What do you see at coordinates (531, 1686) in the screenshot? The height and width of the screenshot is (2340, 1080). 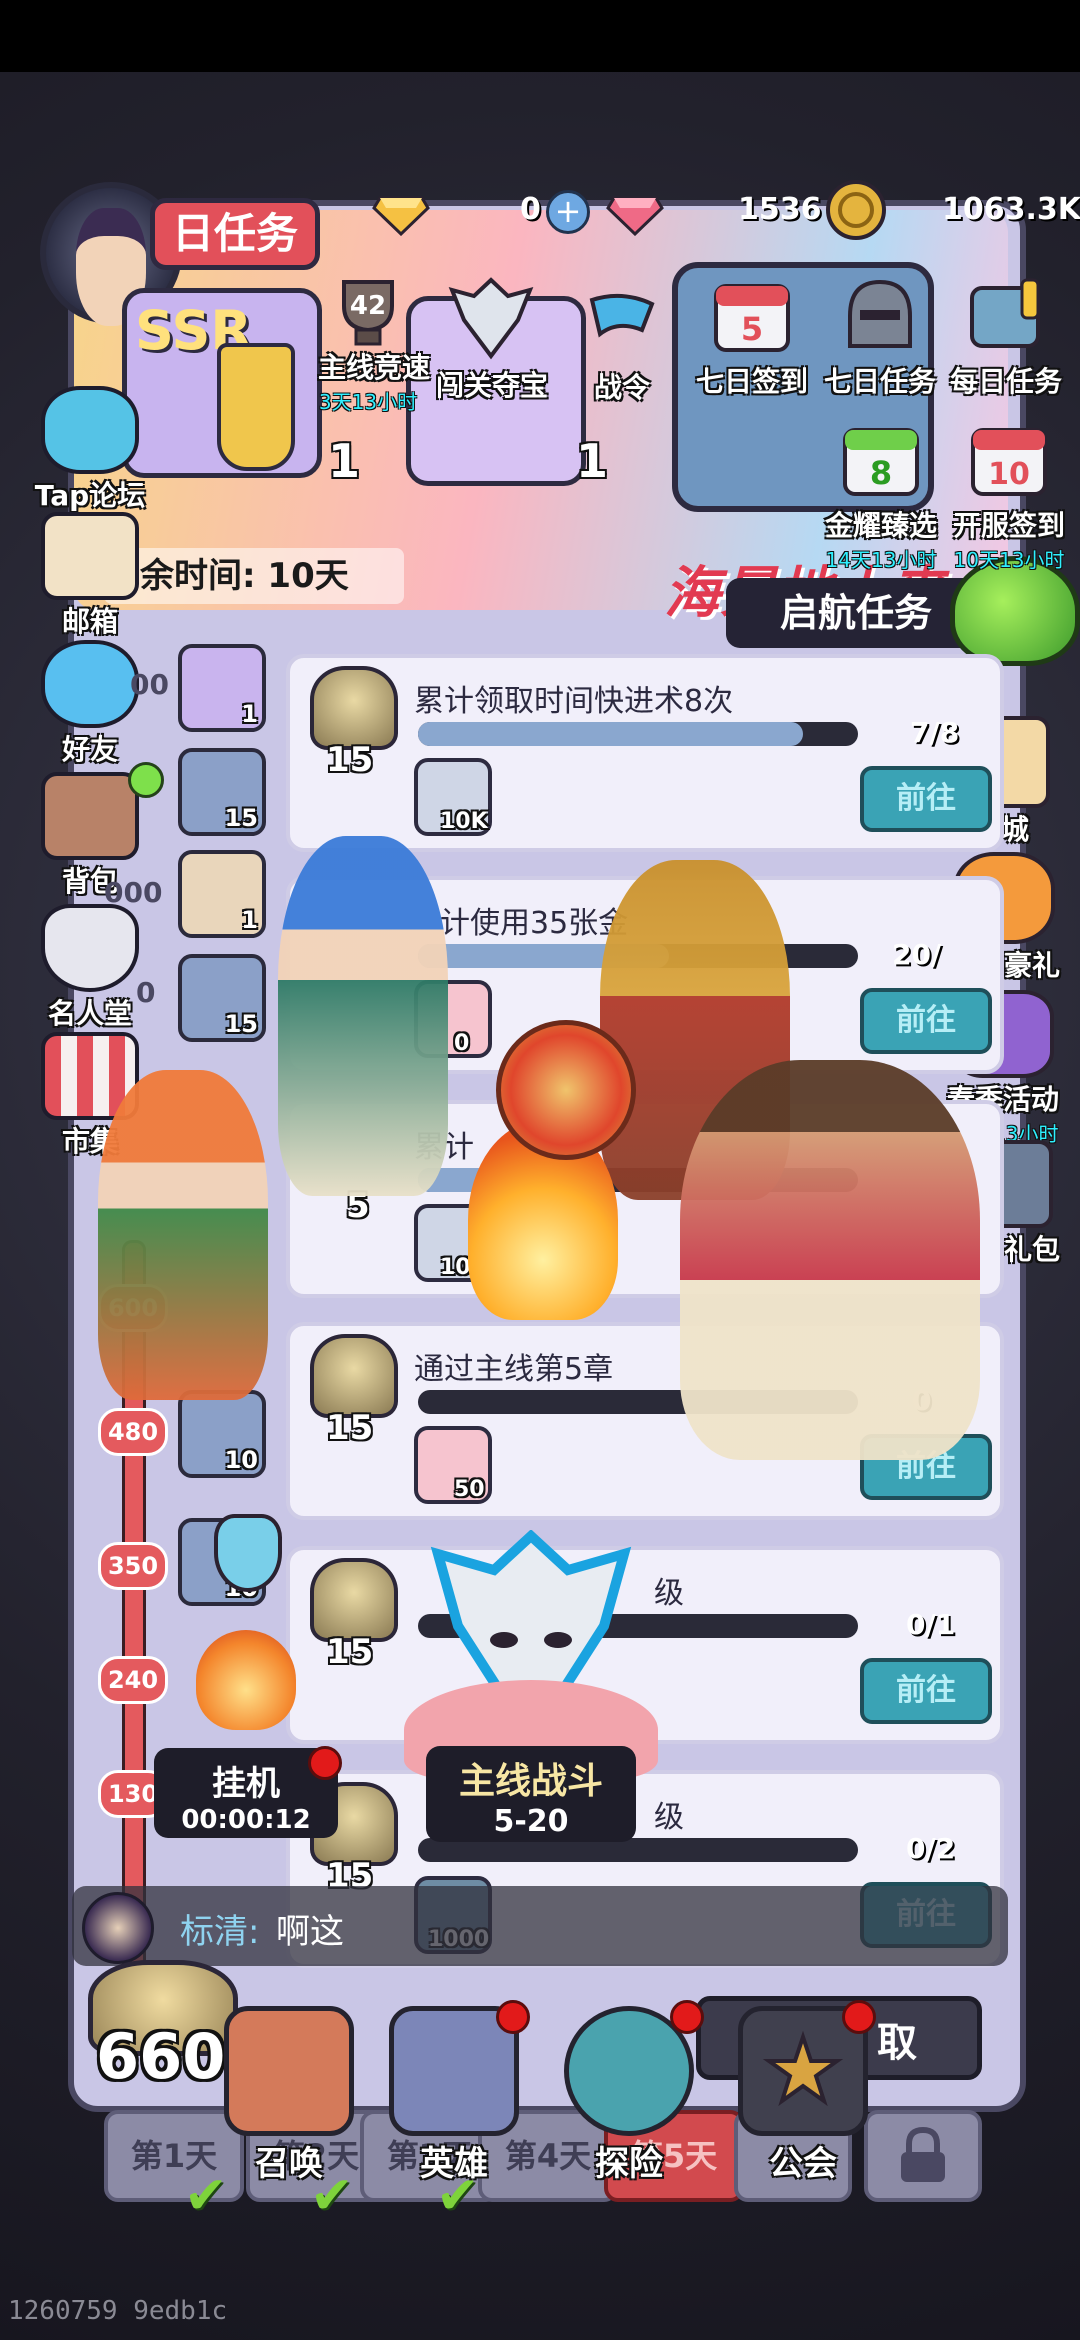 I see `main-battle-button: 主线战斗 5-20` at bounding box center [531, 1686].